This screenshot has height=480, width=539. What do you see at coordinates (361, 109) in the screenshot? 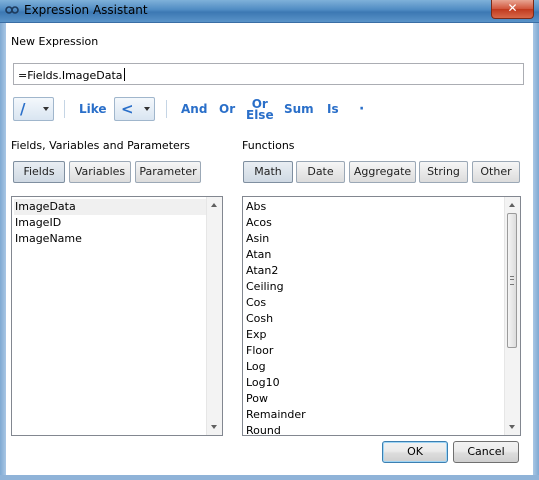
I see `concat-operator-button: ·` at bounding box center [361, 109].